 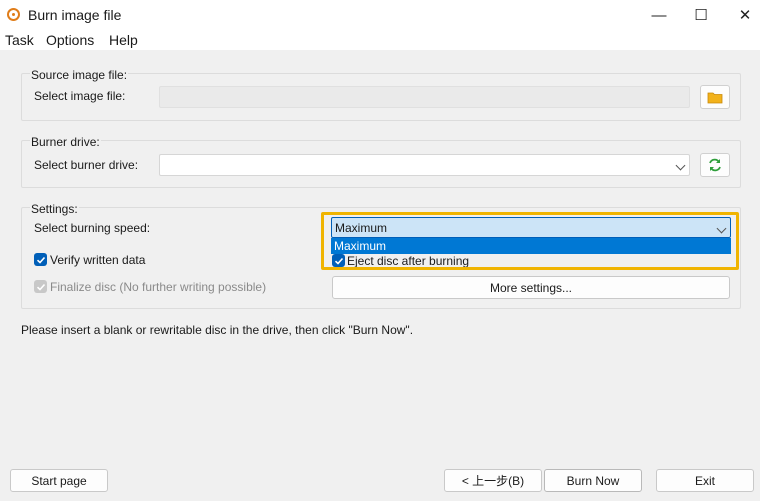 What do you see at coordinates (13, 14) in the screenshot?
I see `app-disc-icon` at bounding box center [13, 14].